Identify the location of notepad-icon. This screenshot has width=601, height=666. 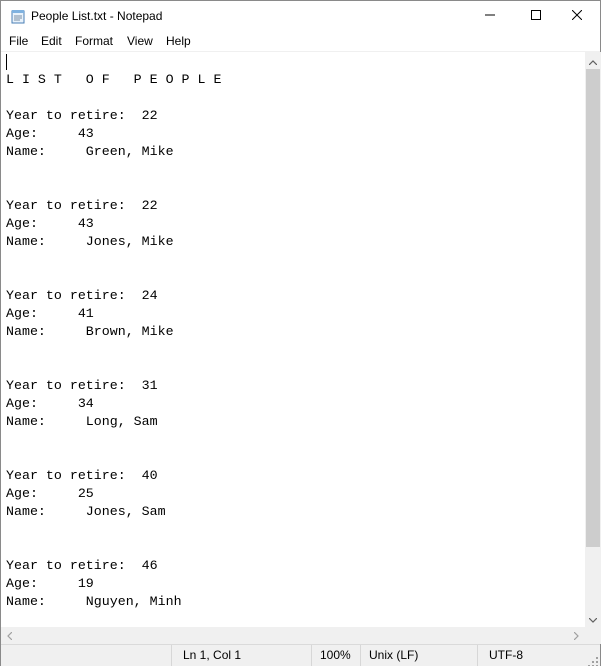
(18, 16).